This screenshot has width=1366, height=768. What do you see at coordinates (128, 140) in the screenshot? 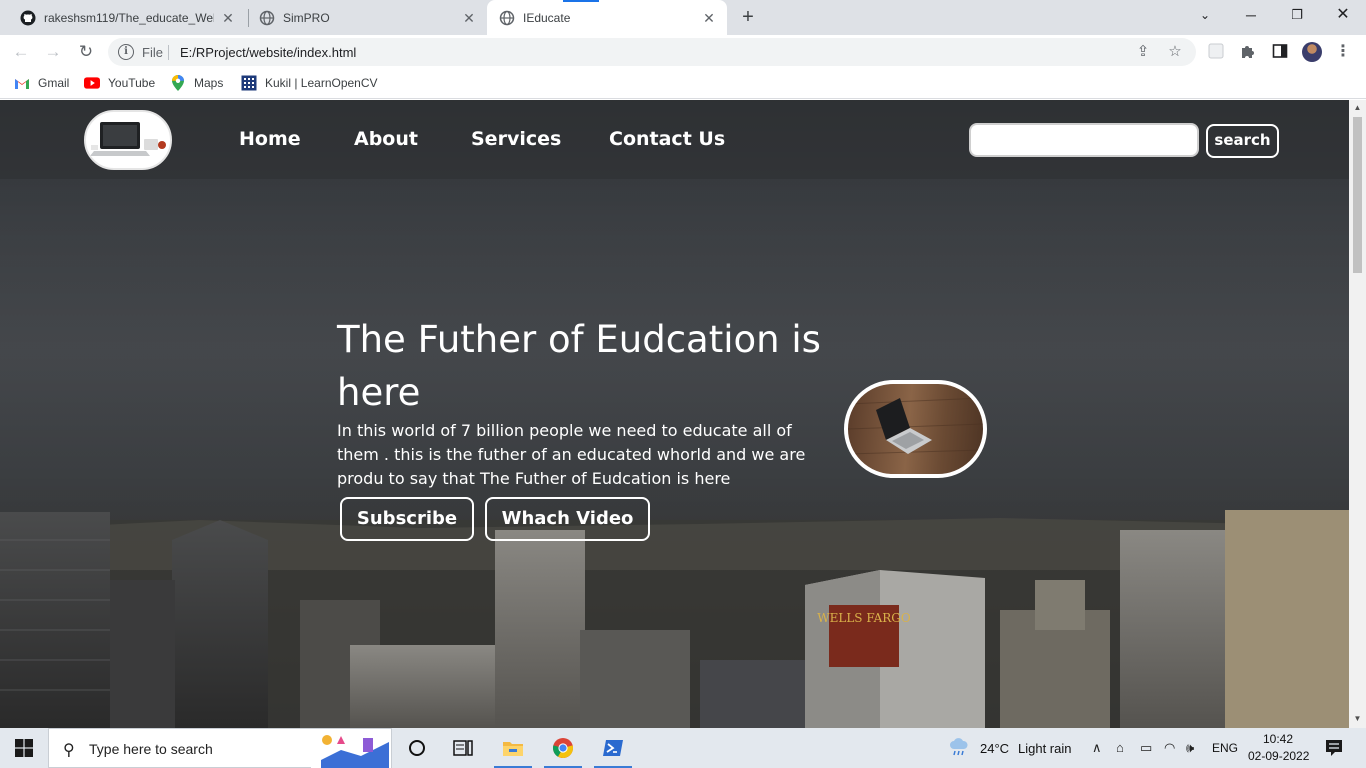
I see `site-logo` at bounding box center [128, 140].